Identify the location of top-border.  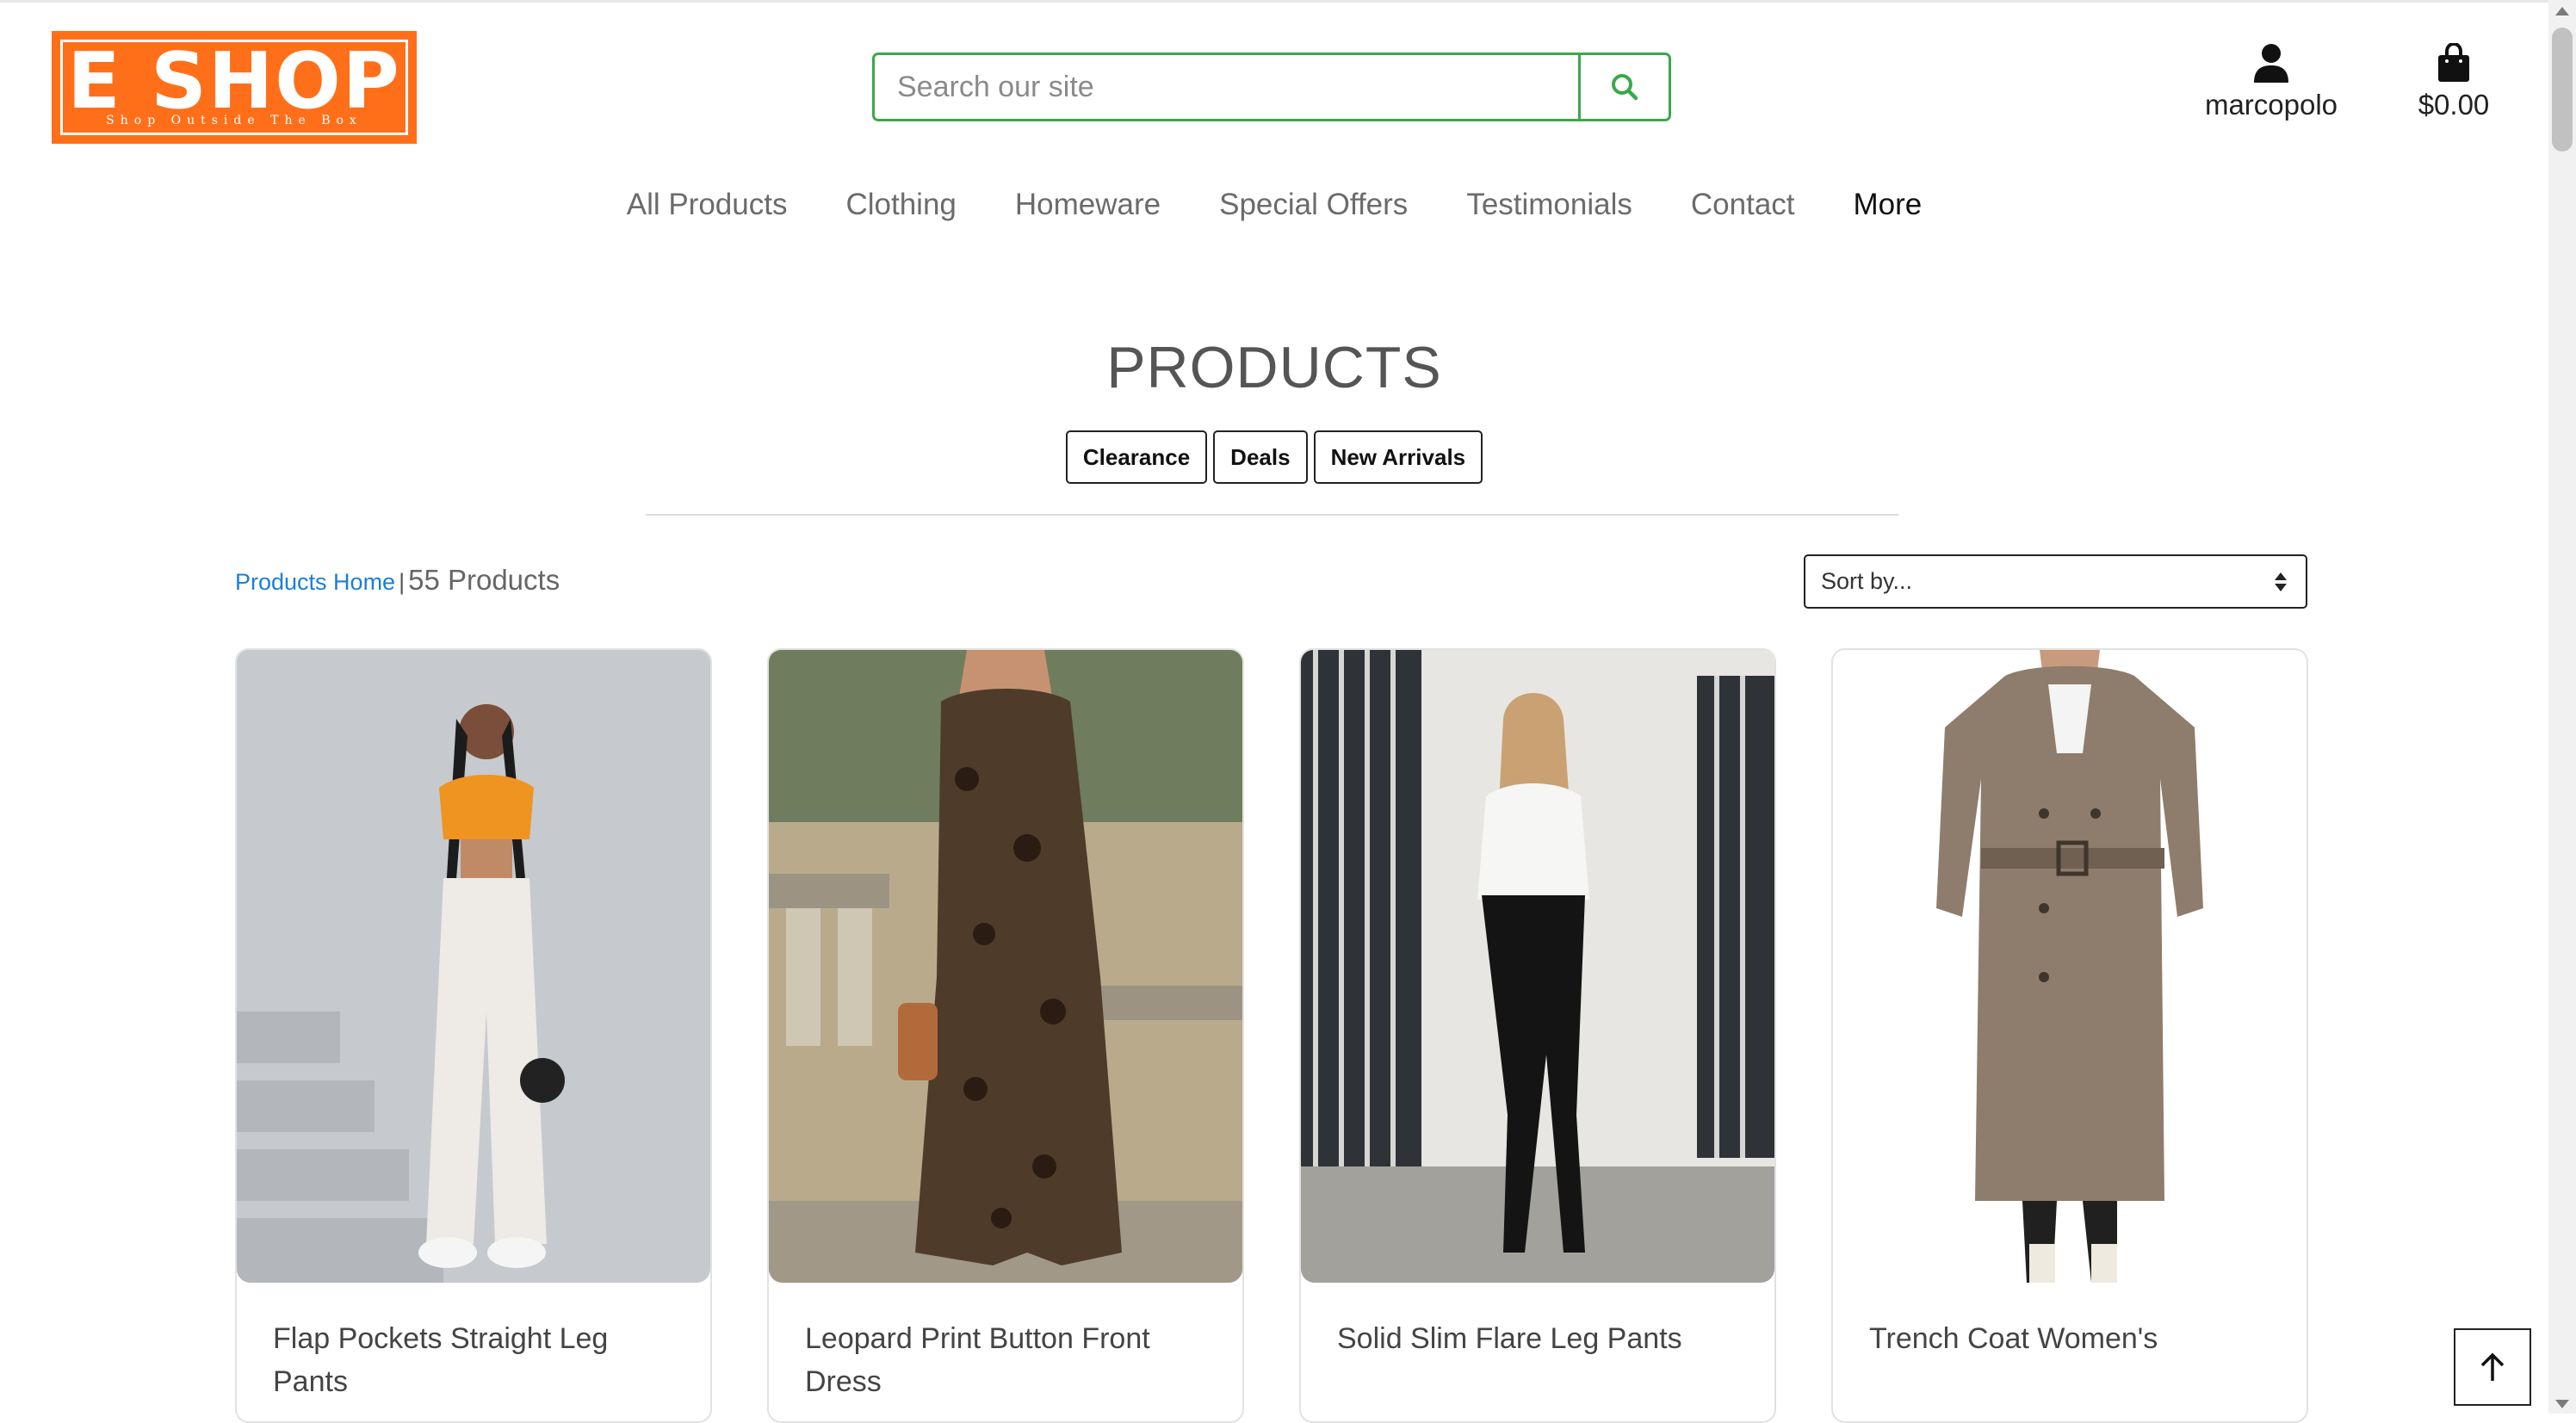
(1274, 1).